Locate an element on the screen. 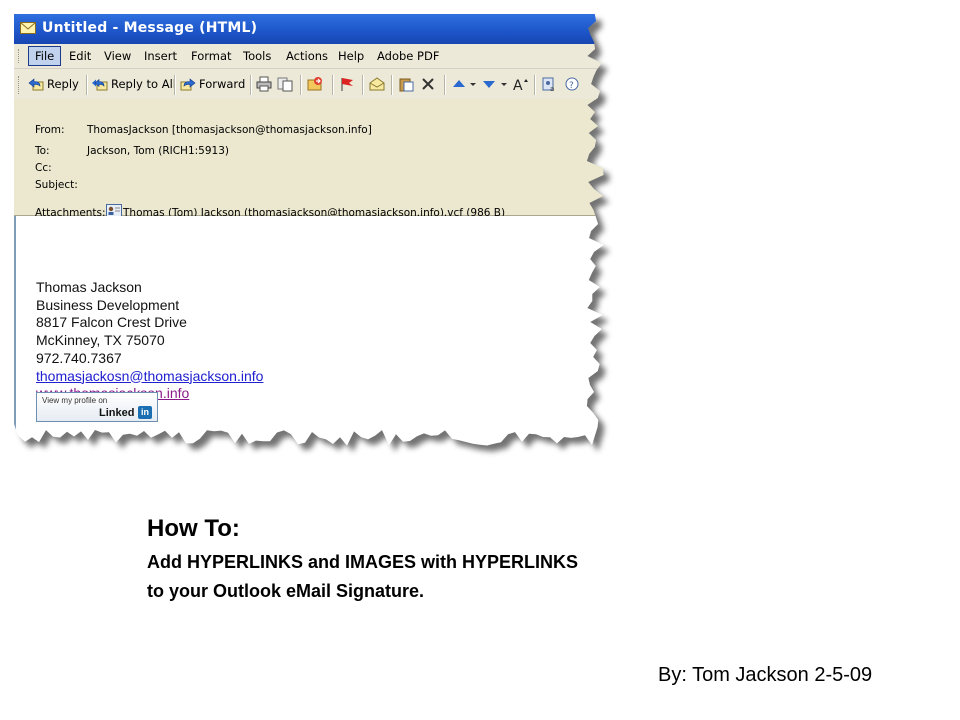 The image size is (960, 720). menu-actions: Actions is located at coordinates (307, 56).